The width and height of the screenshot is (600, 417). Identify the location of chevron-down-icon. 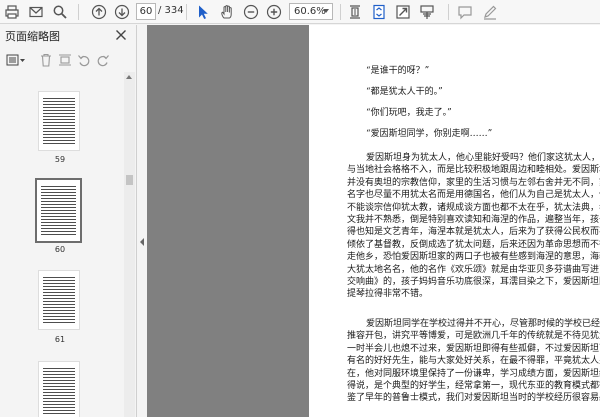
(326, 11).